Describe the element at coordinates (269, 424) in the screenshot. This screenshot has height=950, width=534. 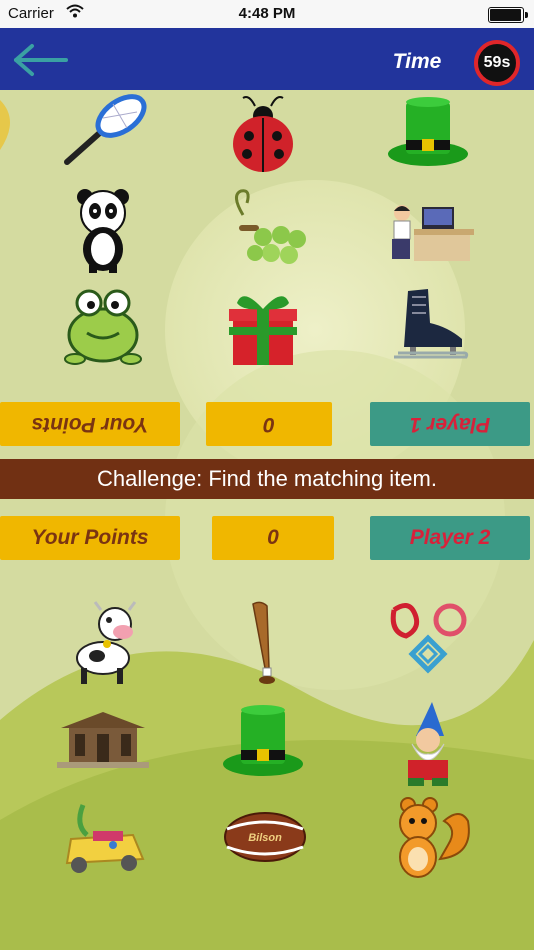
I see `player1-points-value: 0` at that location.